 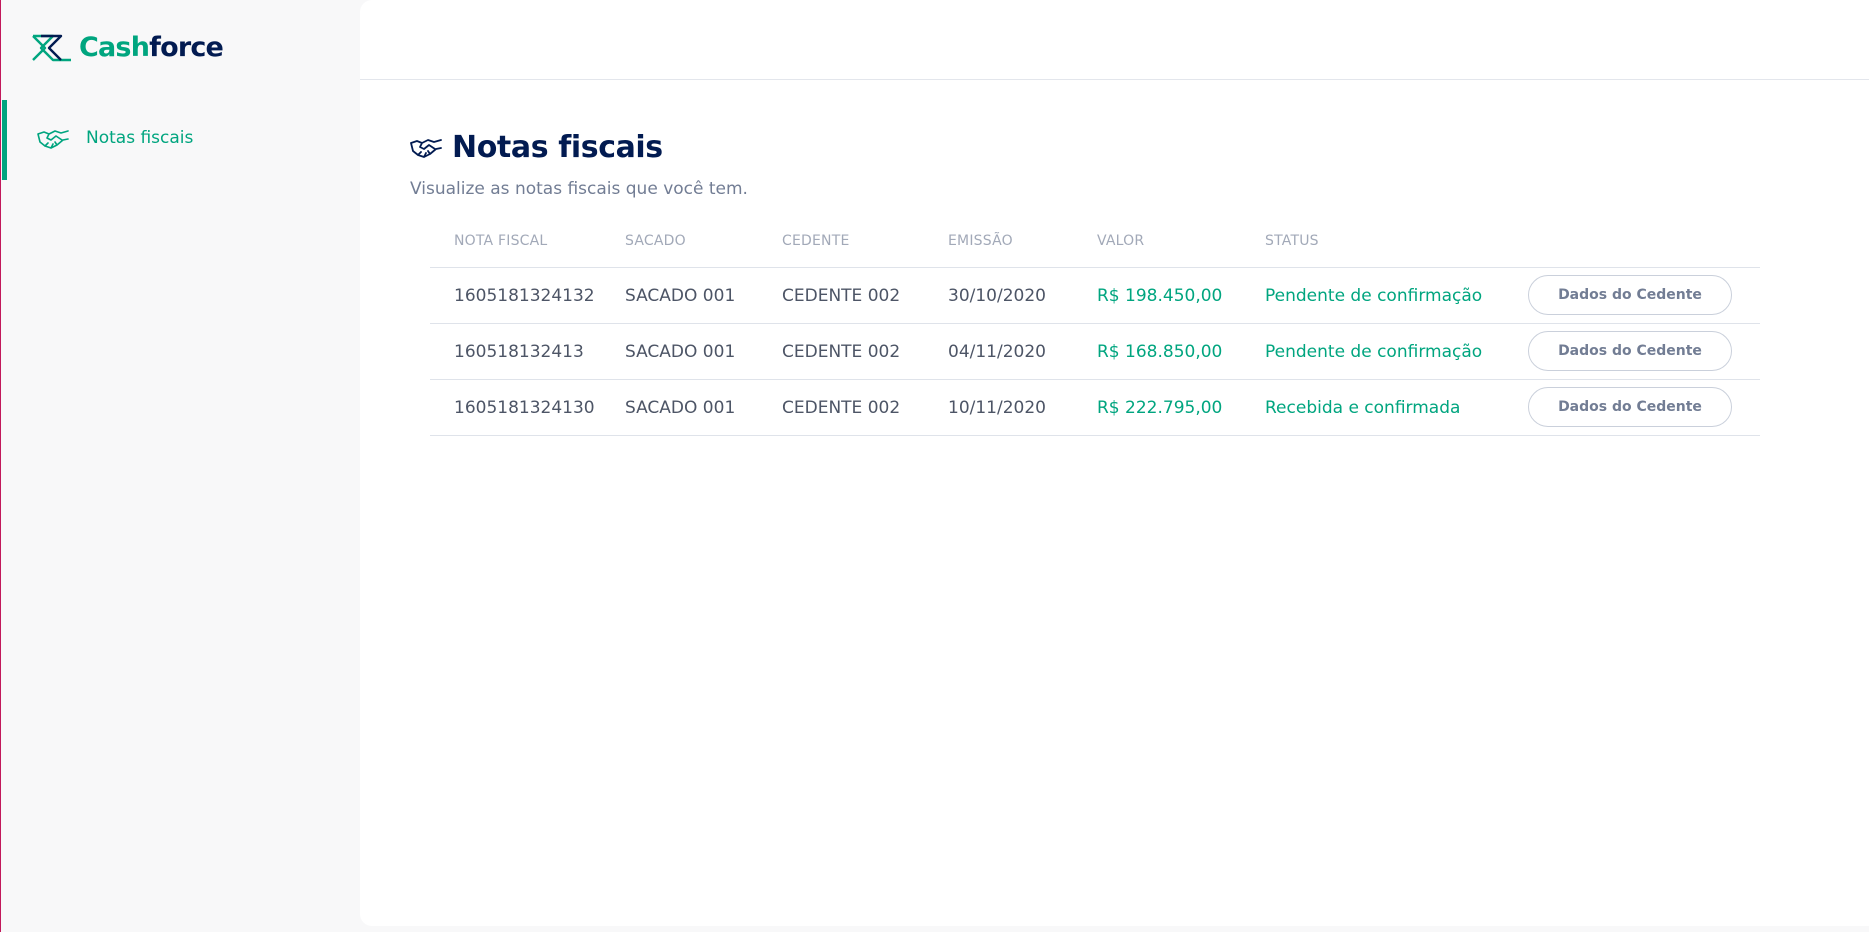 What do you see at coordinates (519, 351) in the screenshot?
I see `cell-nota-fiscal: 160518132413` at bounding box center [519, 351].